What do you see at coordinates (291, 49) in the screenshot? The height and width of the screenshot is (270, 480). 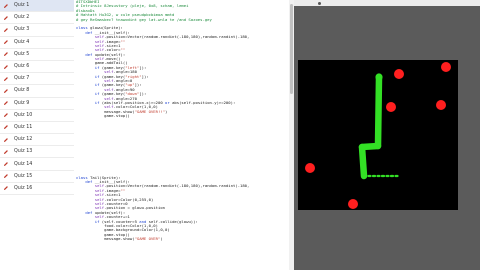 I see `editor-scroll-thumb` at bounding box center [291, 49].